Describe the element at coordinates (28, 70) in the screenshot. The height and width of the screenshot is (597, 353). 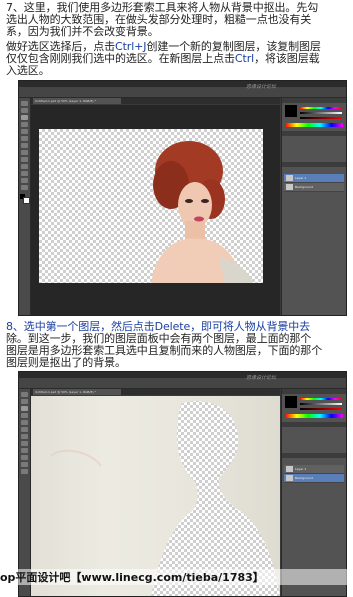
I see `step7b-line3: 入选区。` at that location.